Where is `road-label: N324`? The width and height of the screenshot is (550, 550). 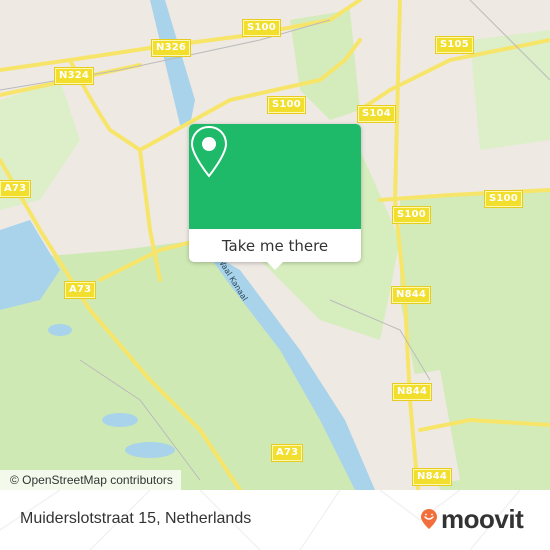
road-label: N324 is located at coordinates (74, 76).